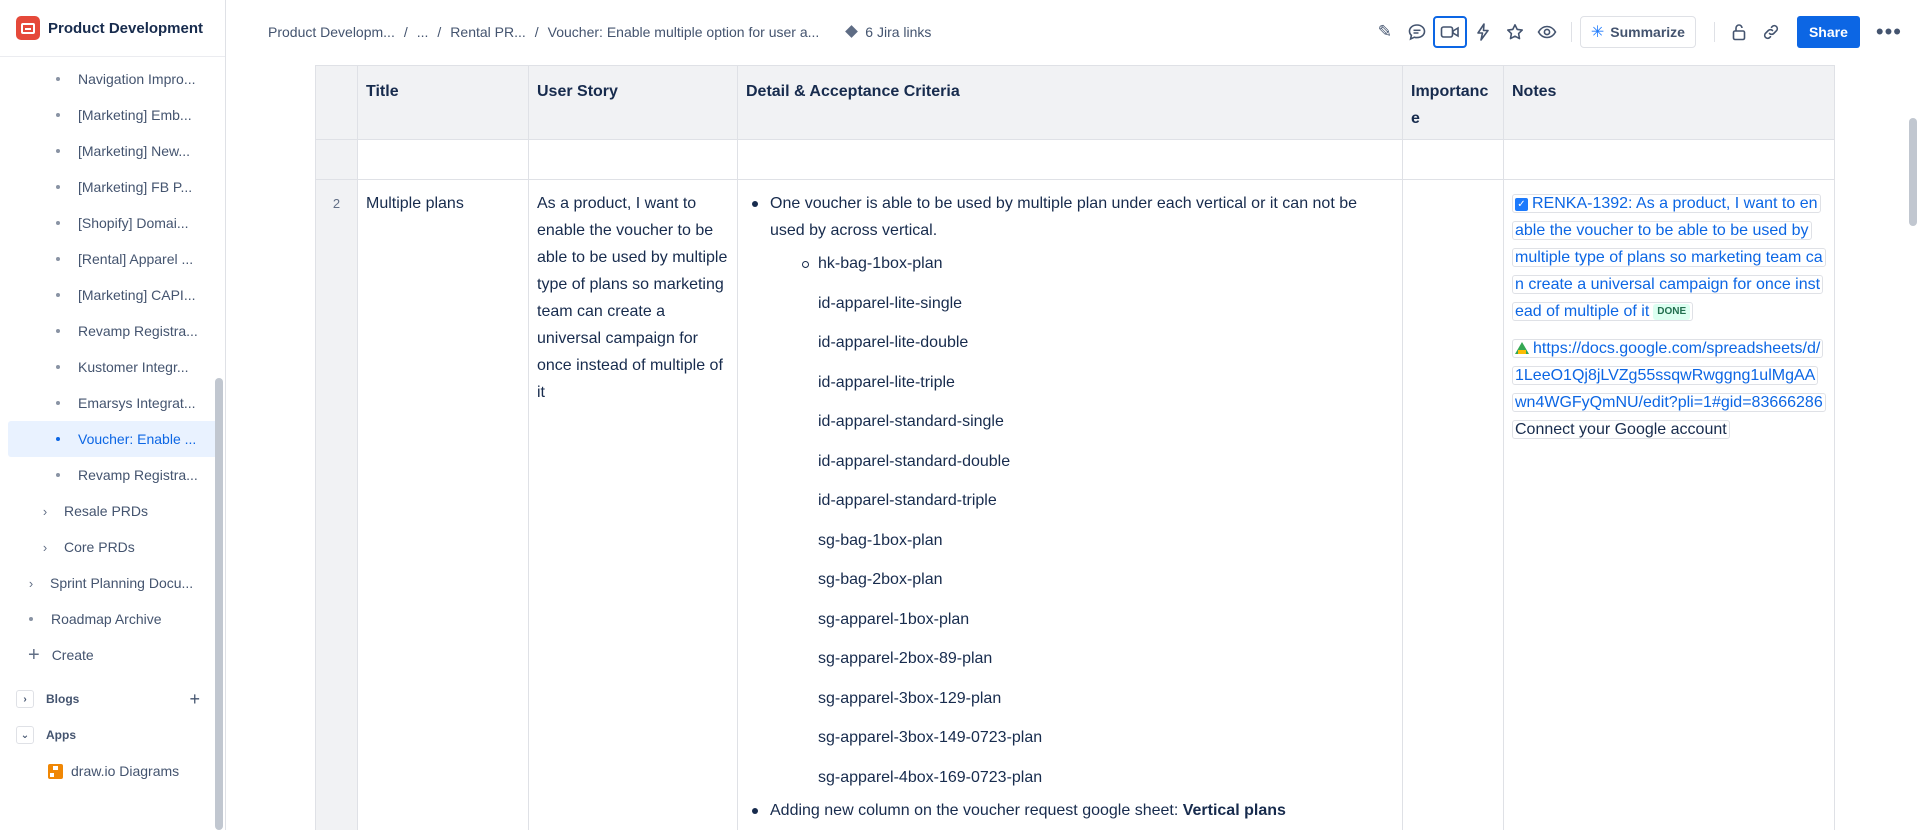 Image resolution: width=1920 pixels, height=830 pixels. I want to click on comment-icon, so click(1417, 32).